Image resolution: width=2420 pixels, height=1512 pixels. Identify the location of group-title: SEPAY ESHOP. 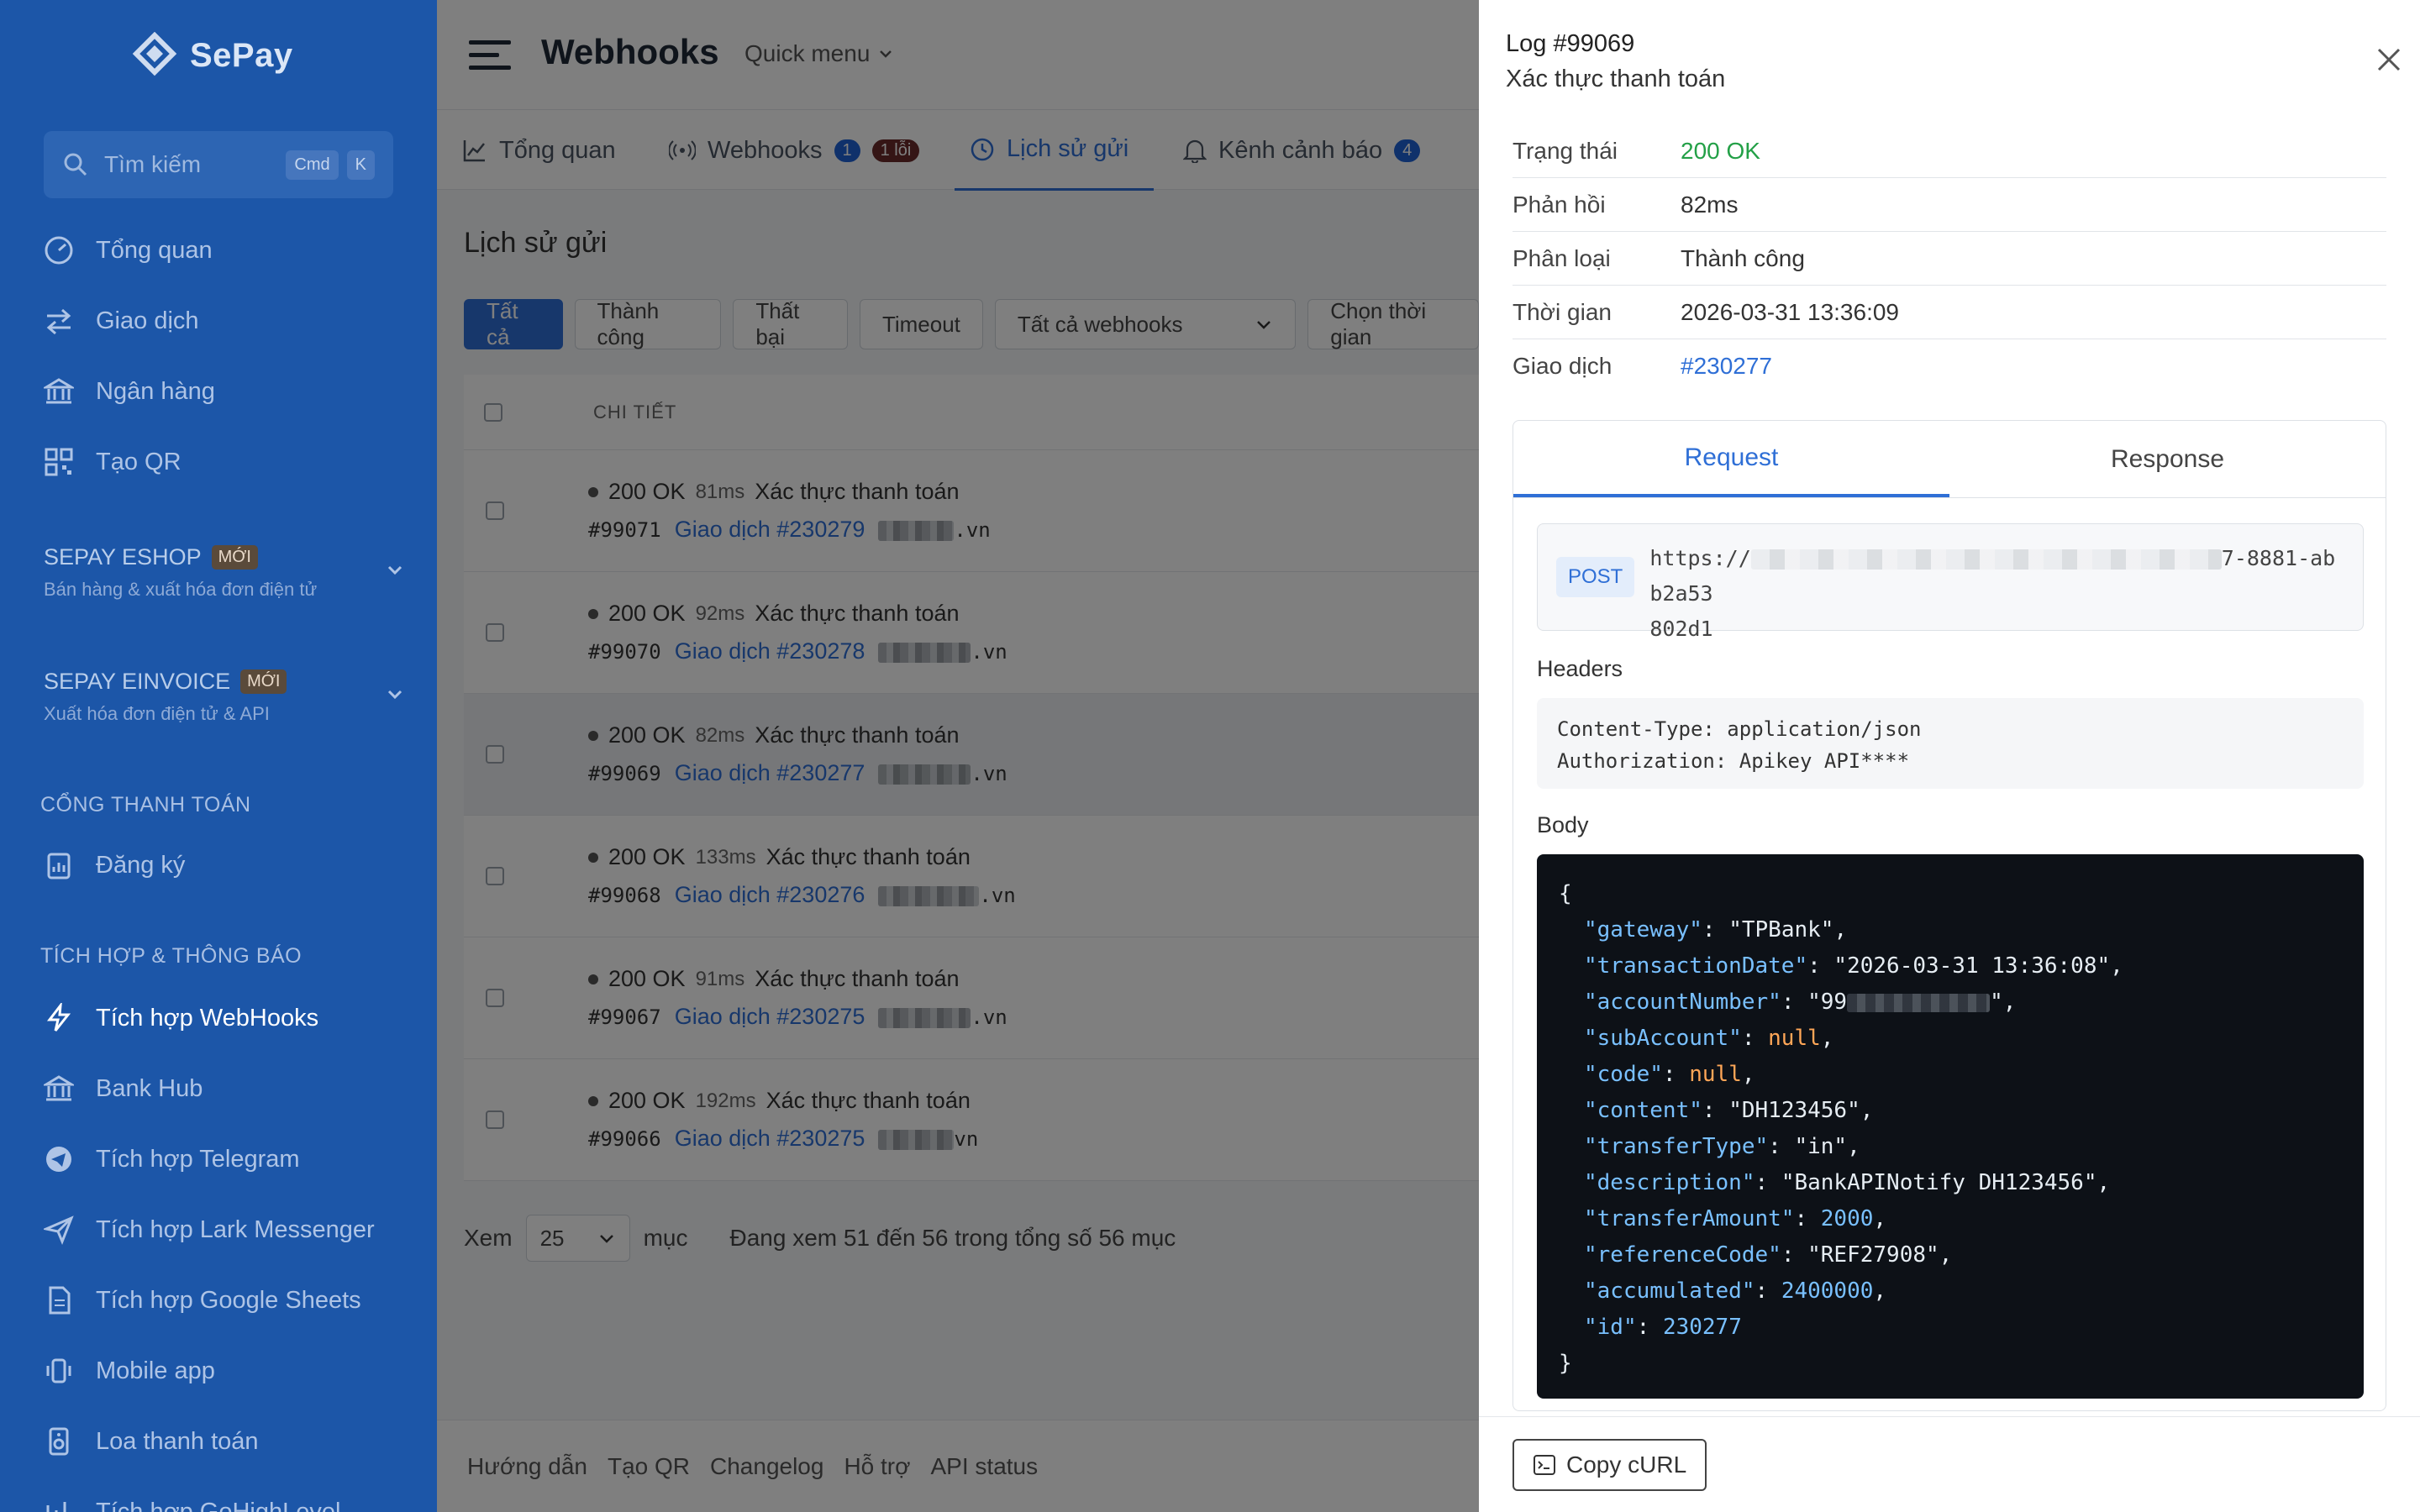
(123, 557).